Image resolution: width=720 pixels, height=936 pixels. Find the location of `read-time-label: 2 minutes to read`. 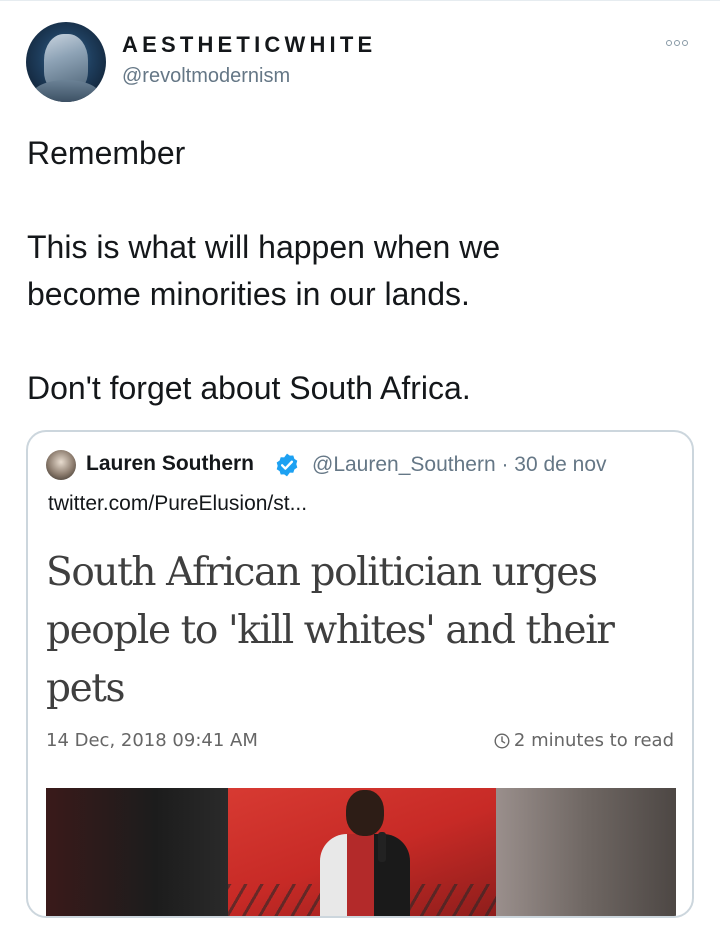

read-time-label: 2 minutes to read is located at coordinates (593, 740).